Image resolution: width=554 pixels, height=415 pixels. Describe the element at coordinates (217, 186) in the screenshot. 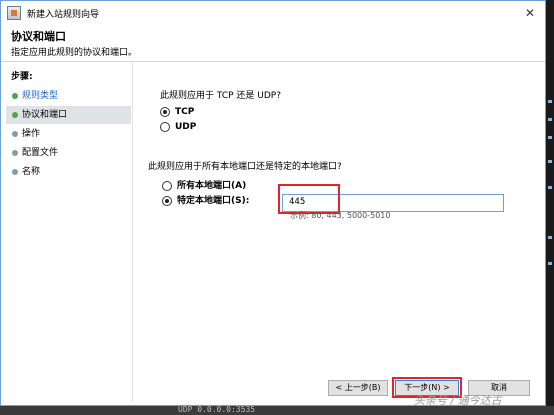

I see `all-ports-radio: 所有本地端口(A)` at that location.